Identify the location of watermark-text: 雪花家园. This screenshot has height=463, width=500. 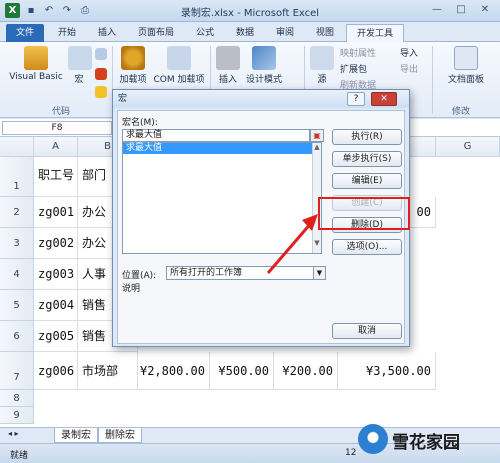
(426, 443).